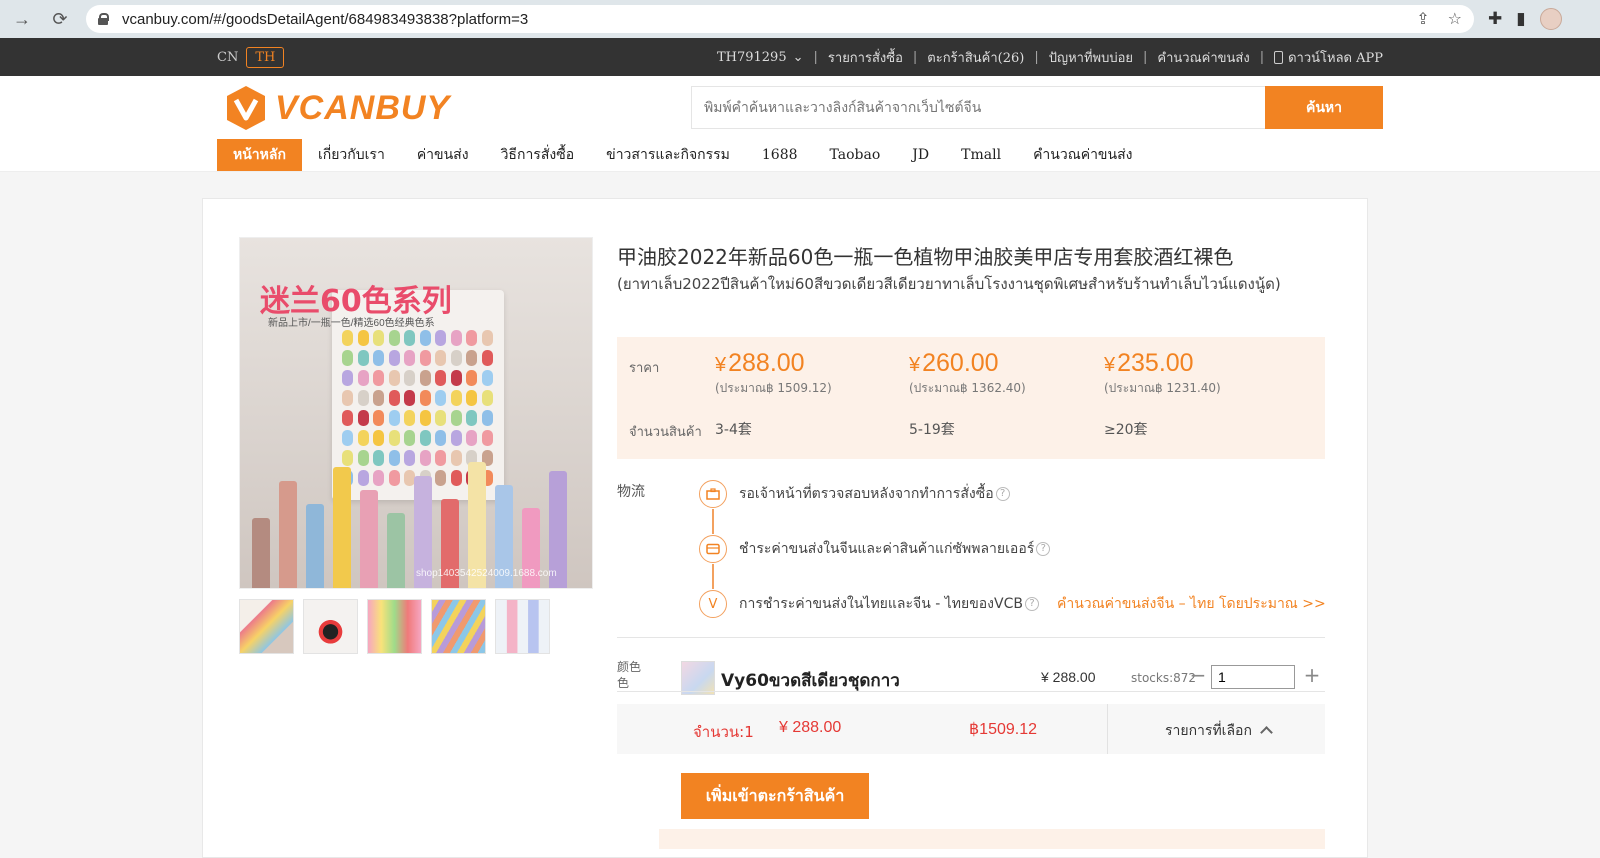  Describe the element at coordinates (932, 430) in the screenshot. I see `tier-qty-2: 5-19套` at that location.